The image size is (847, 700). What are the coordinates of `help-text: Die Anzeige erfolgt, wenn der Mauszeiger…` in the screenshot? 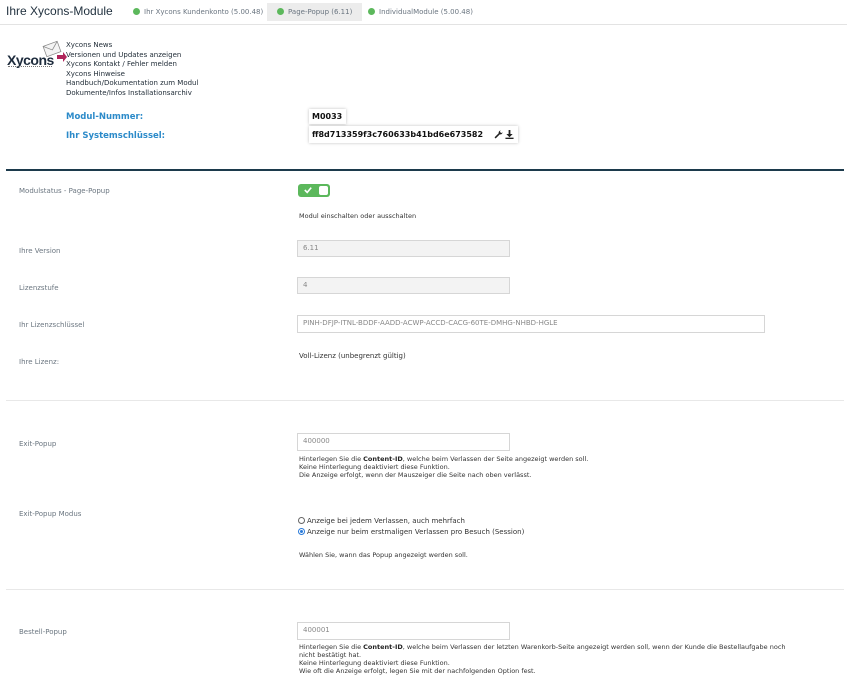 It's located at (415, 475).